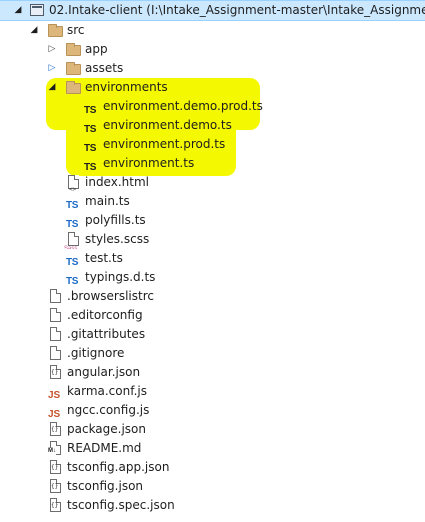 Image resolution: width=425 pixels, height=522 pixels. Describe the element at coordinates (212, 467) in the screenshot. I see `tree-item-tsconfig-app-json: {} tsconfig.app.json` at that location.